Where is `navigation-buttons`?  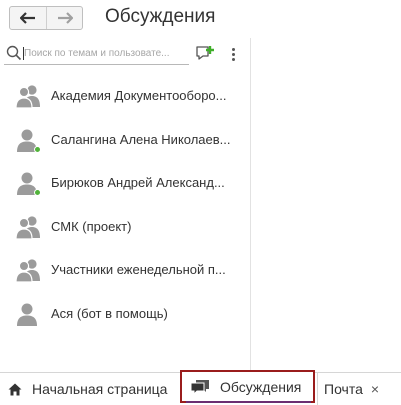
navigation-buttons is located at coordinates (46, 18).